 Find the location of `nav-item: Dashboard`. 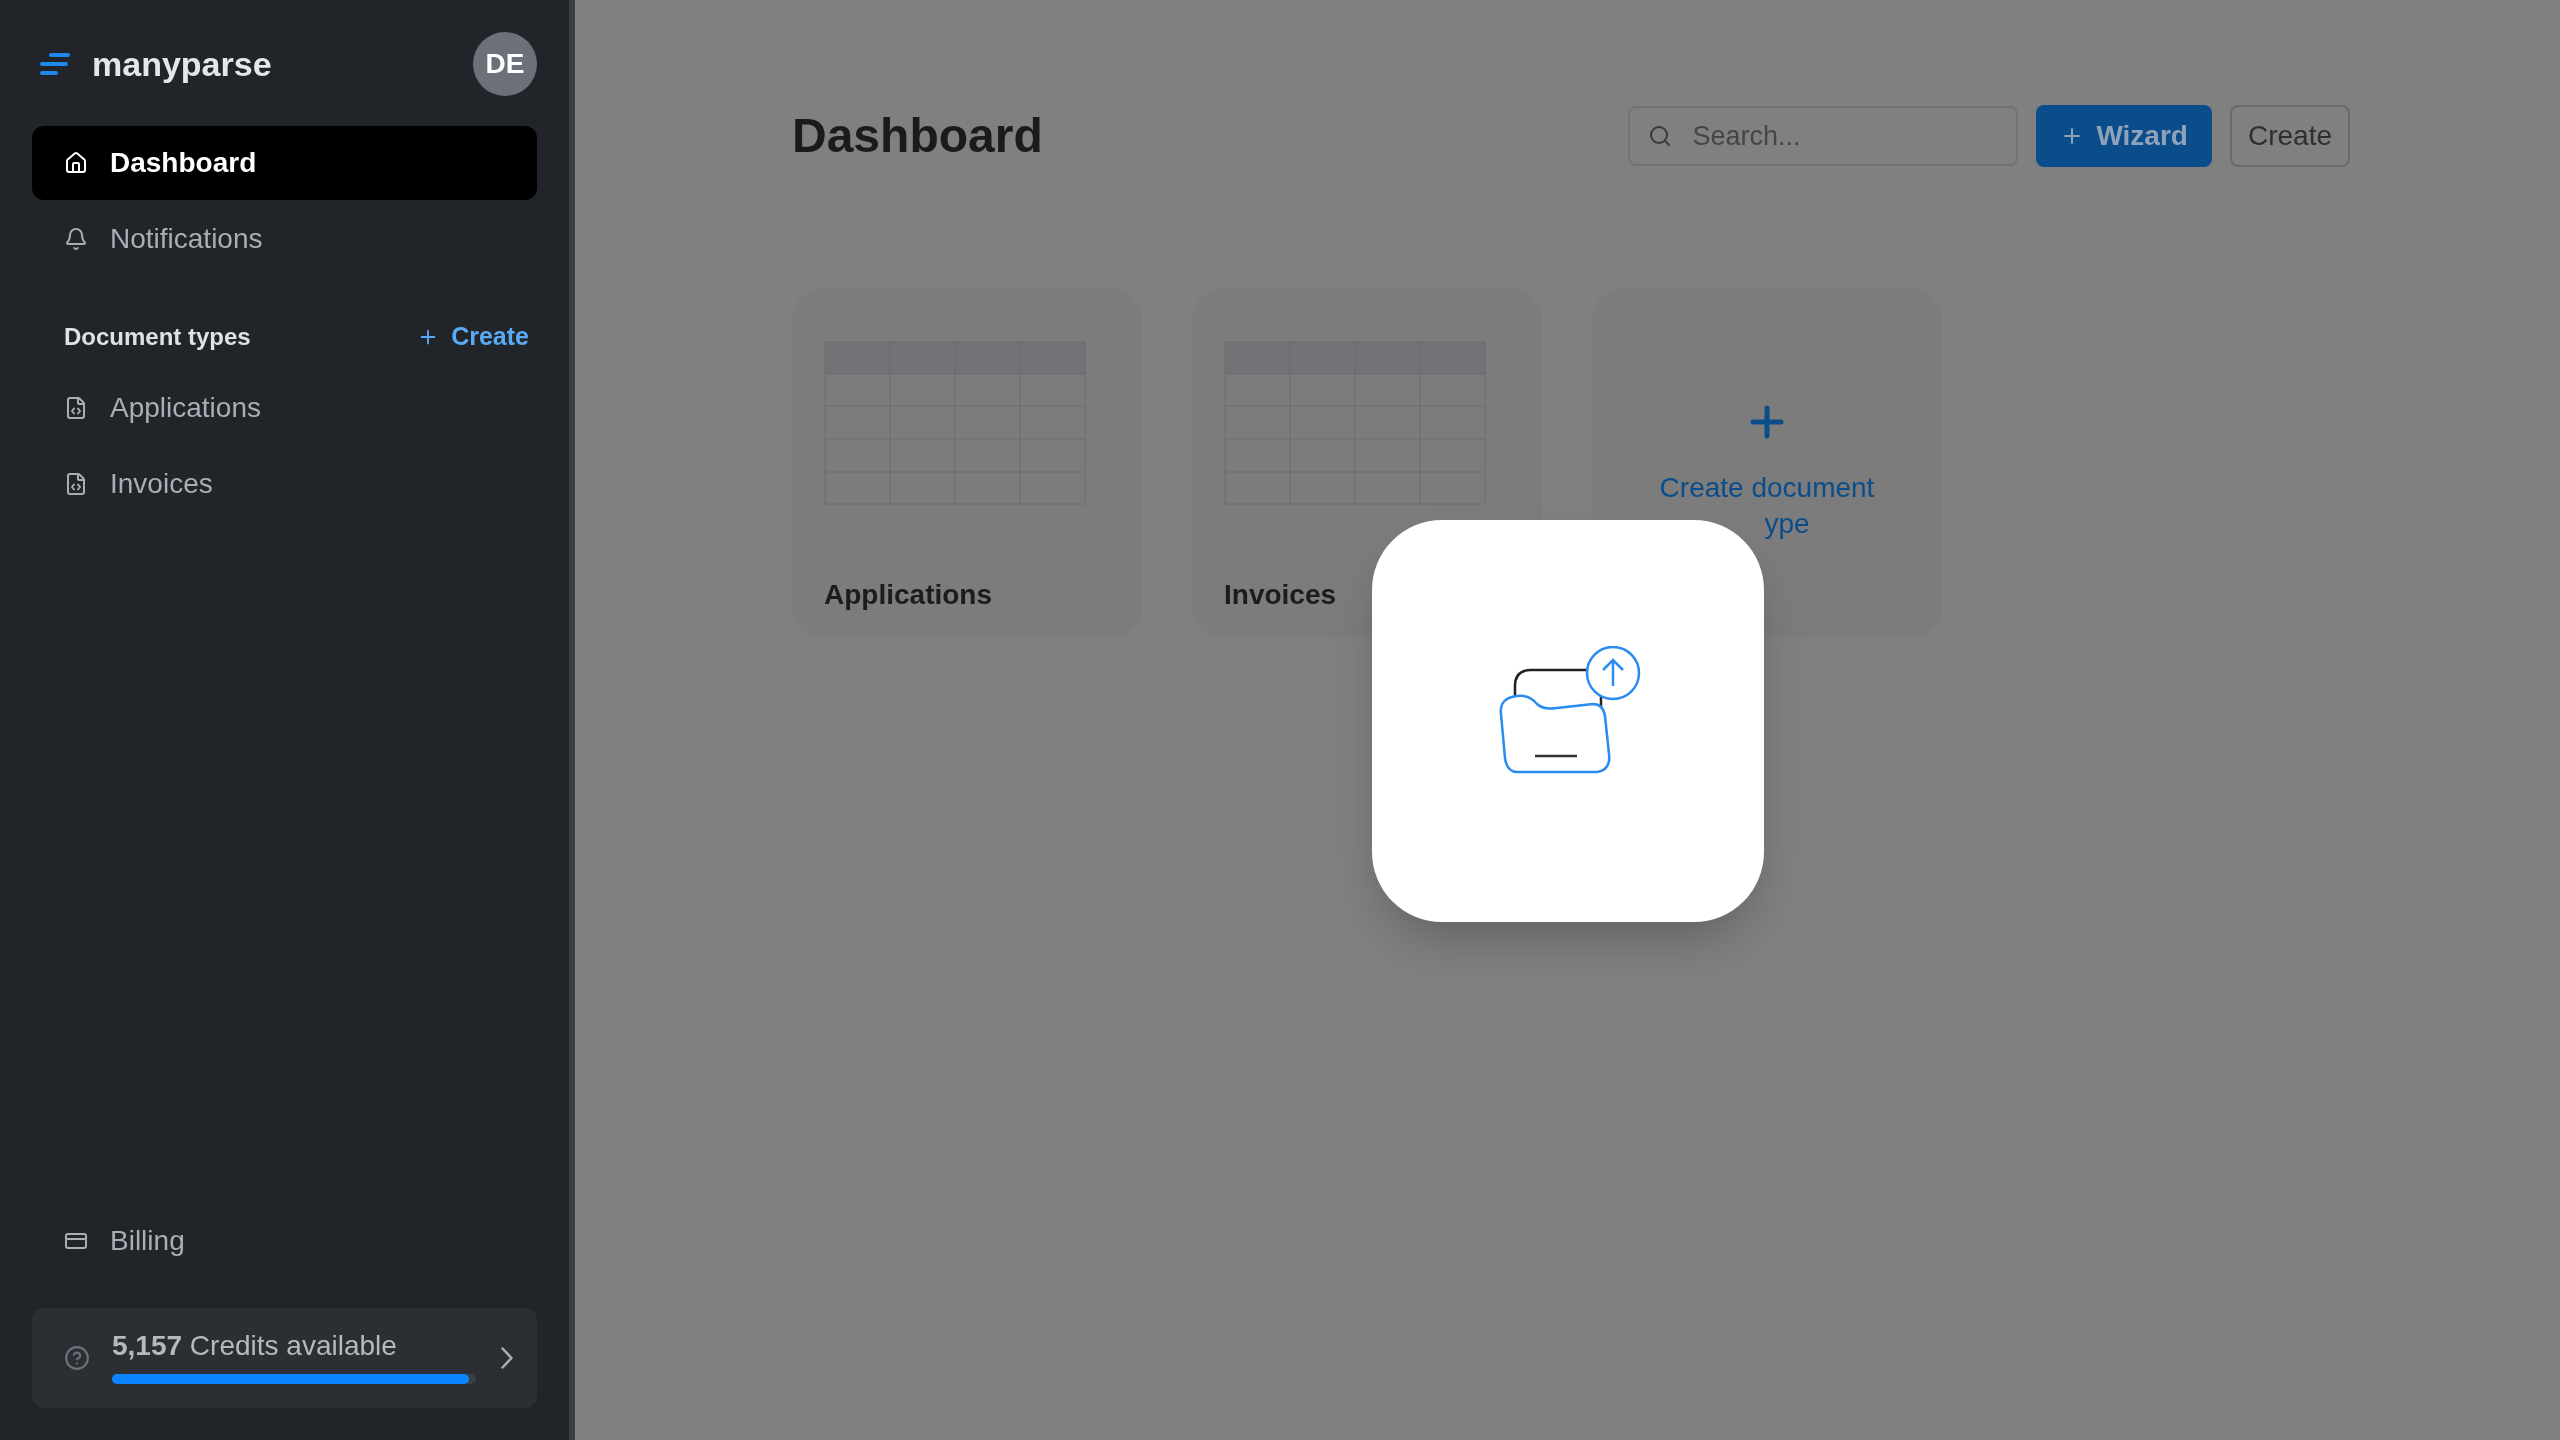

nav-item: Dashboard is located at coordinates (284, 163).